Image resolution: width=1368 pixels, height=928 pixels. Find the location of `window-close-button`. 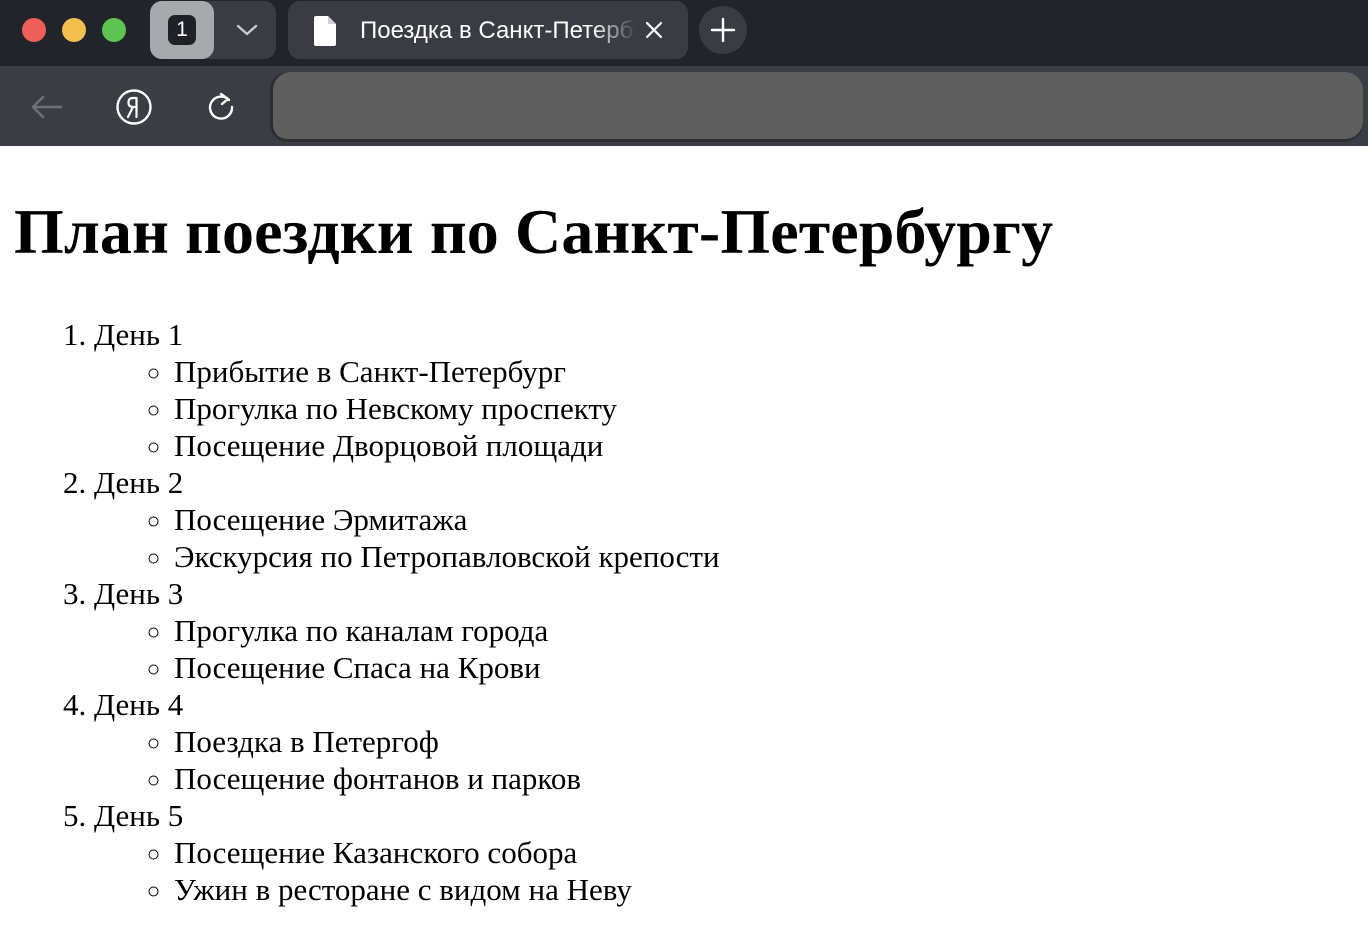

window-close-button is located at coordinates (34, 30).